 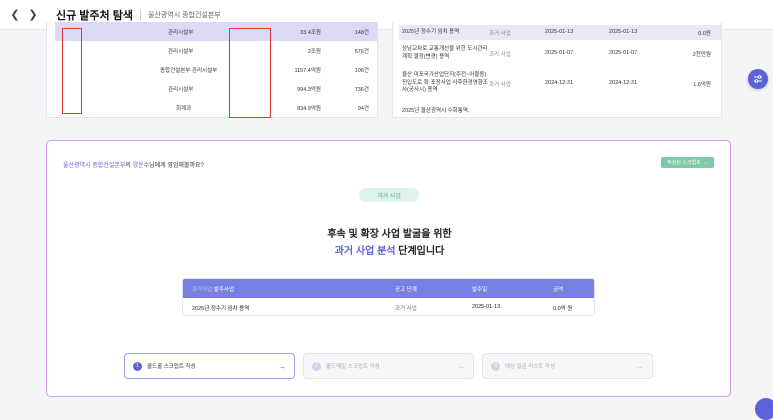 I want to click on question-name: 양운수, so click(x=141, y=166).